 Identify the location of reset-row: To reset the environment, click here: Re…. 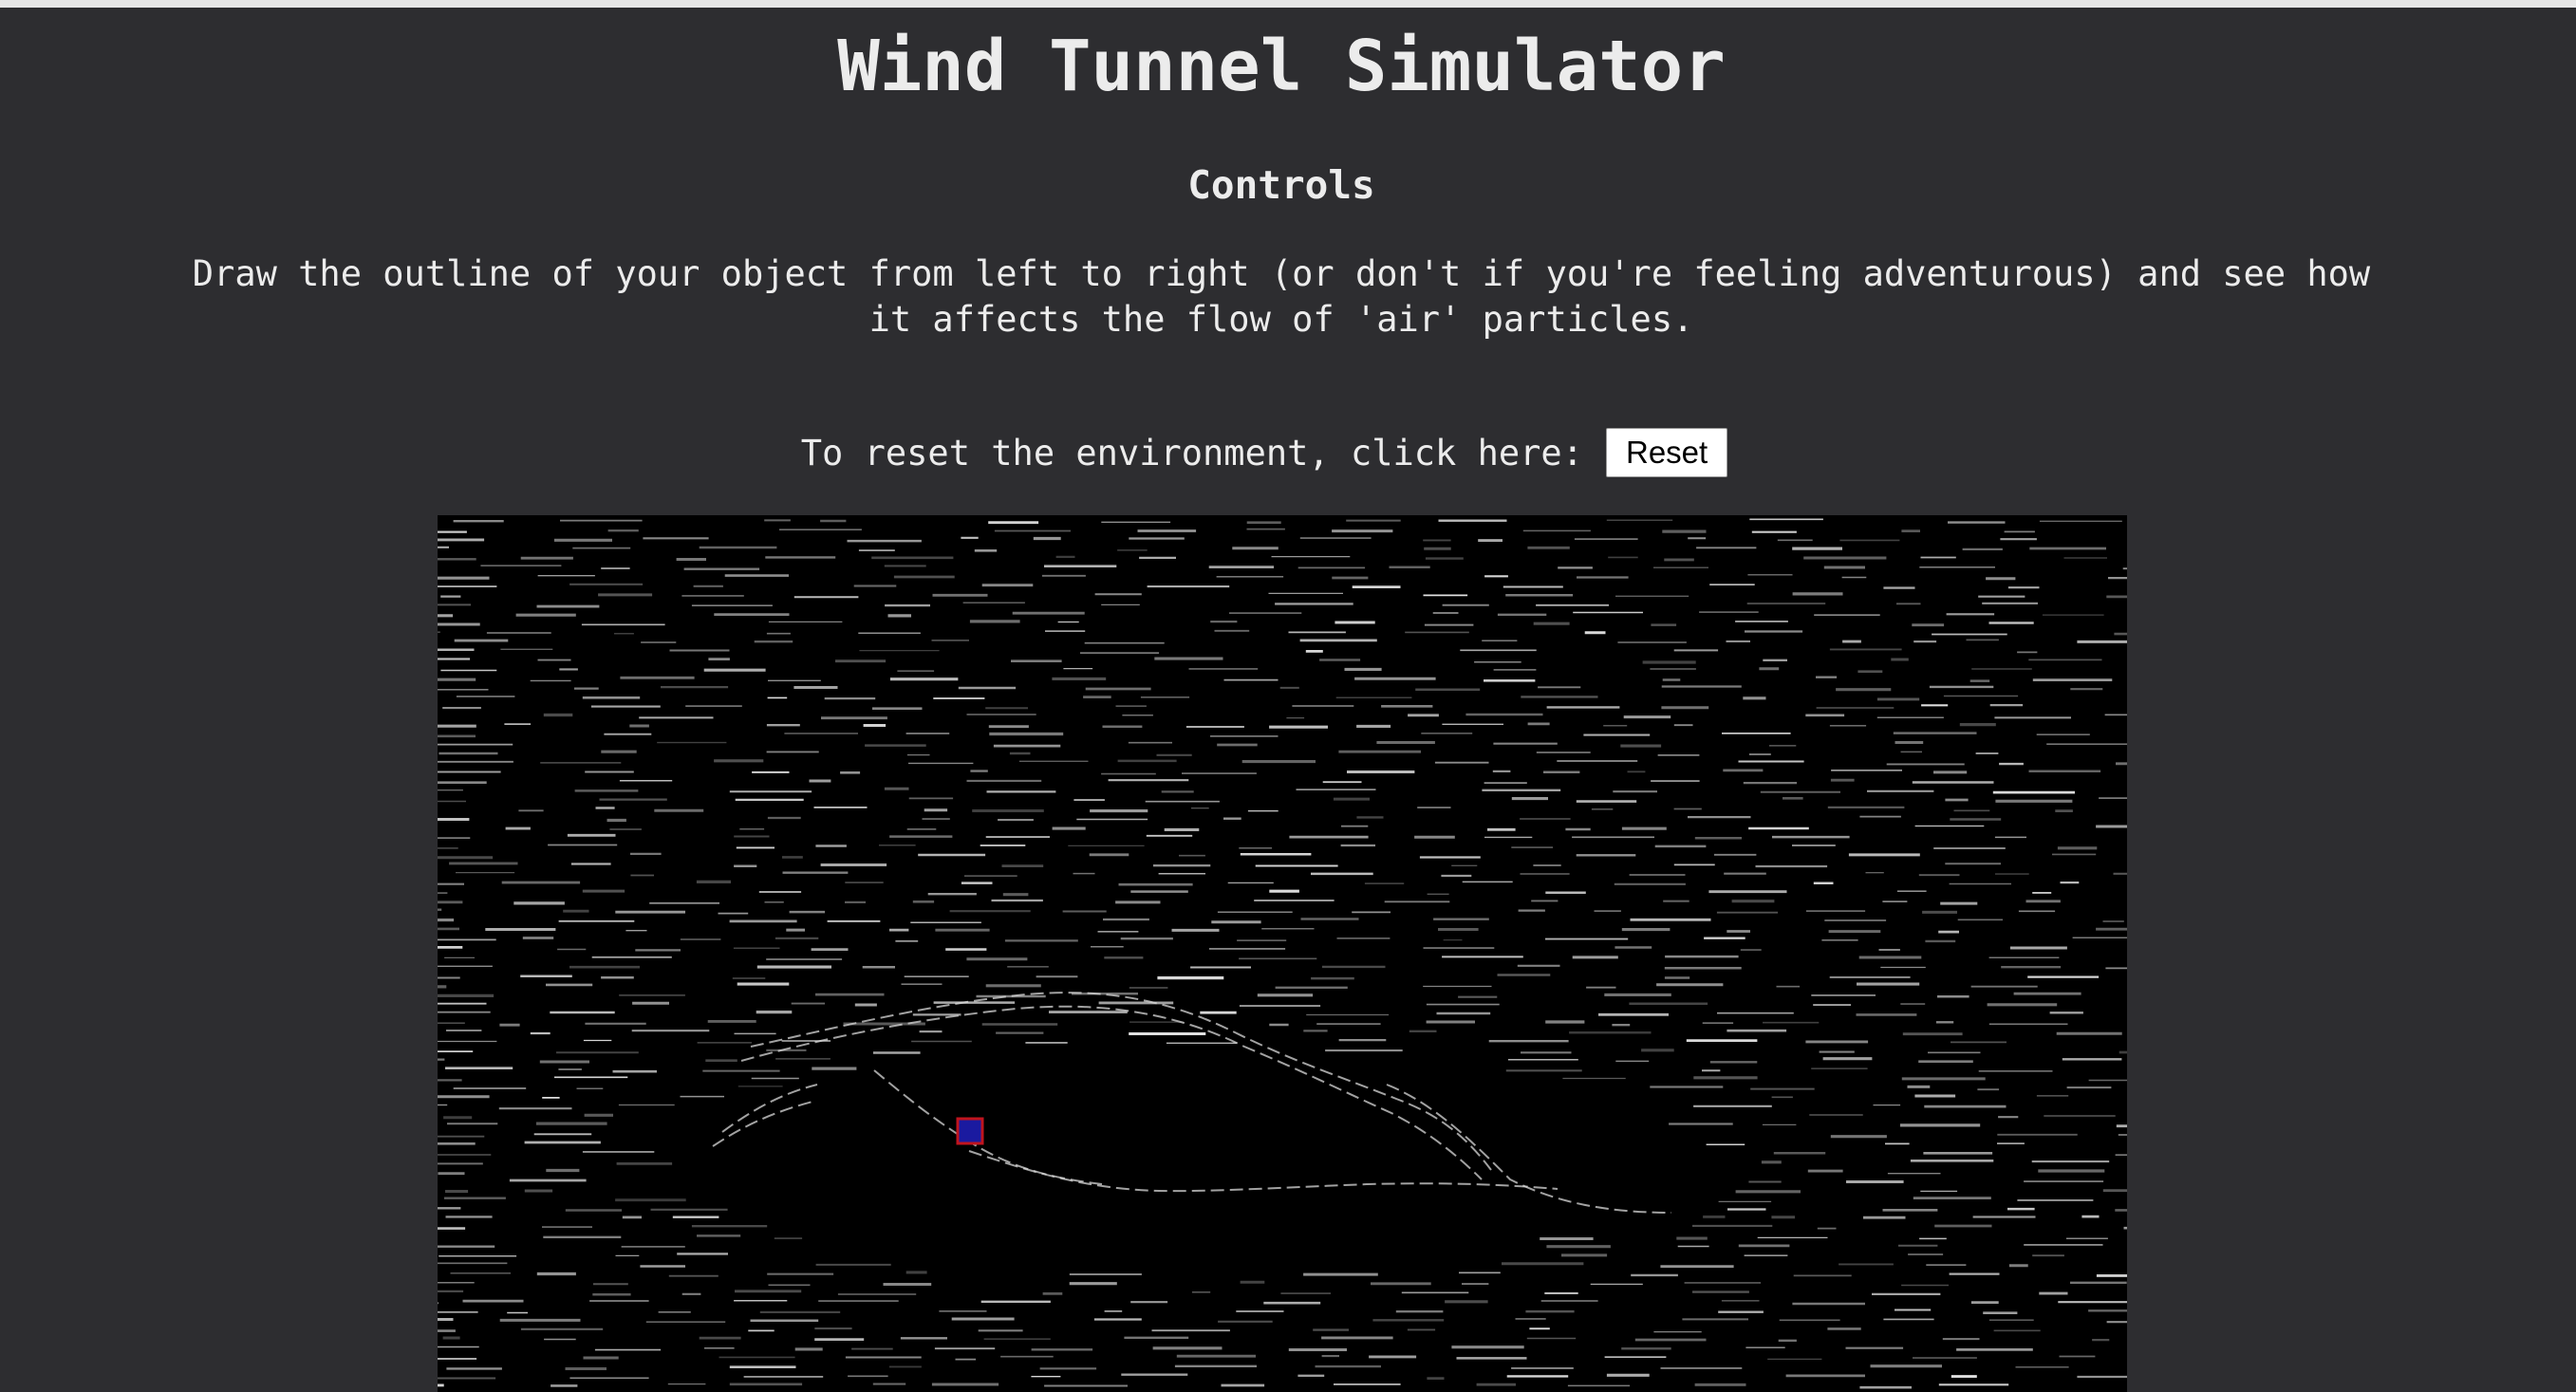
(1288, 452).